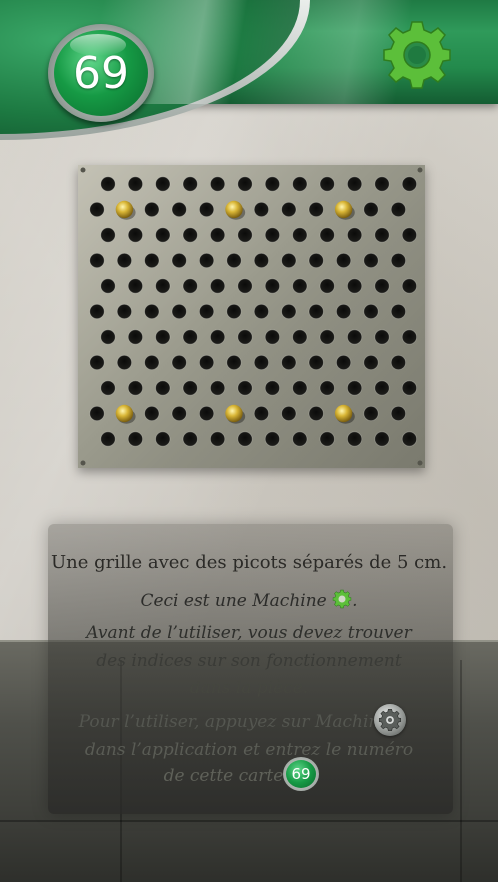 This screenshot has height=882, width=498. Describe the element at coordinates (249, 633) in the screenshot. I see `instruction-line-1: Avant de l’utiliser, vous devez trouver` at that location.